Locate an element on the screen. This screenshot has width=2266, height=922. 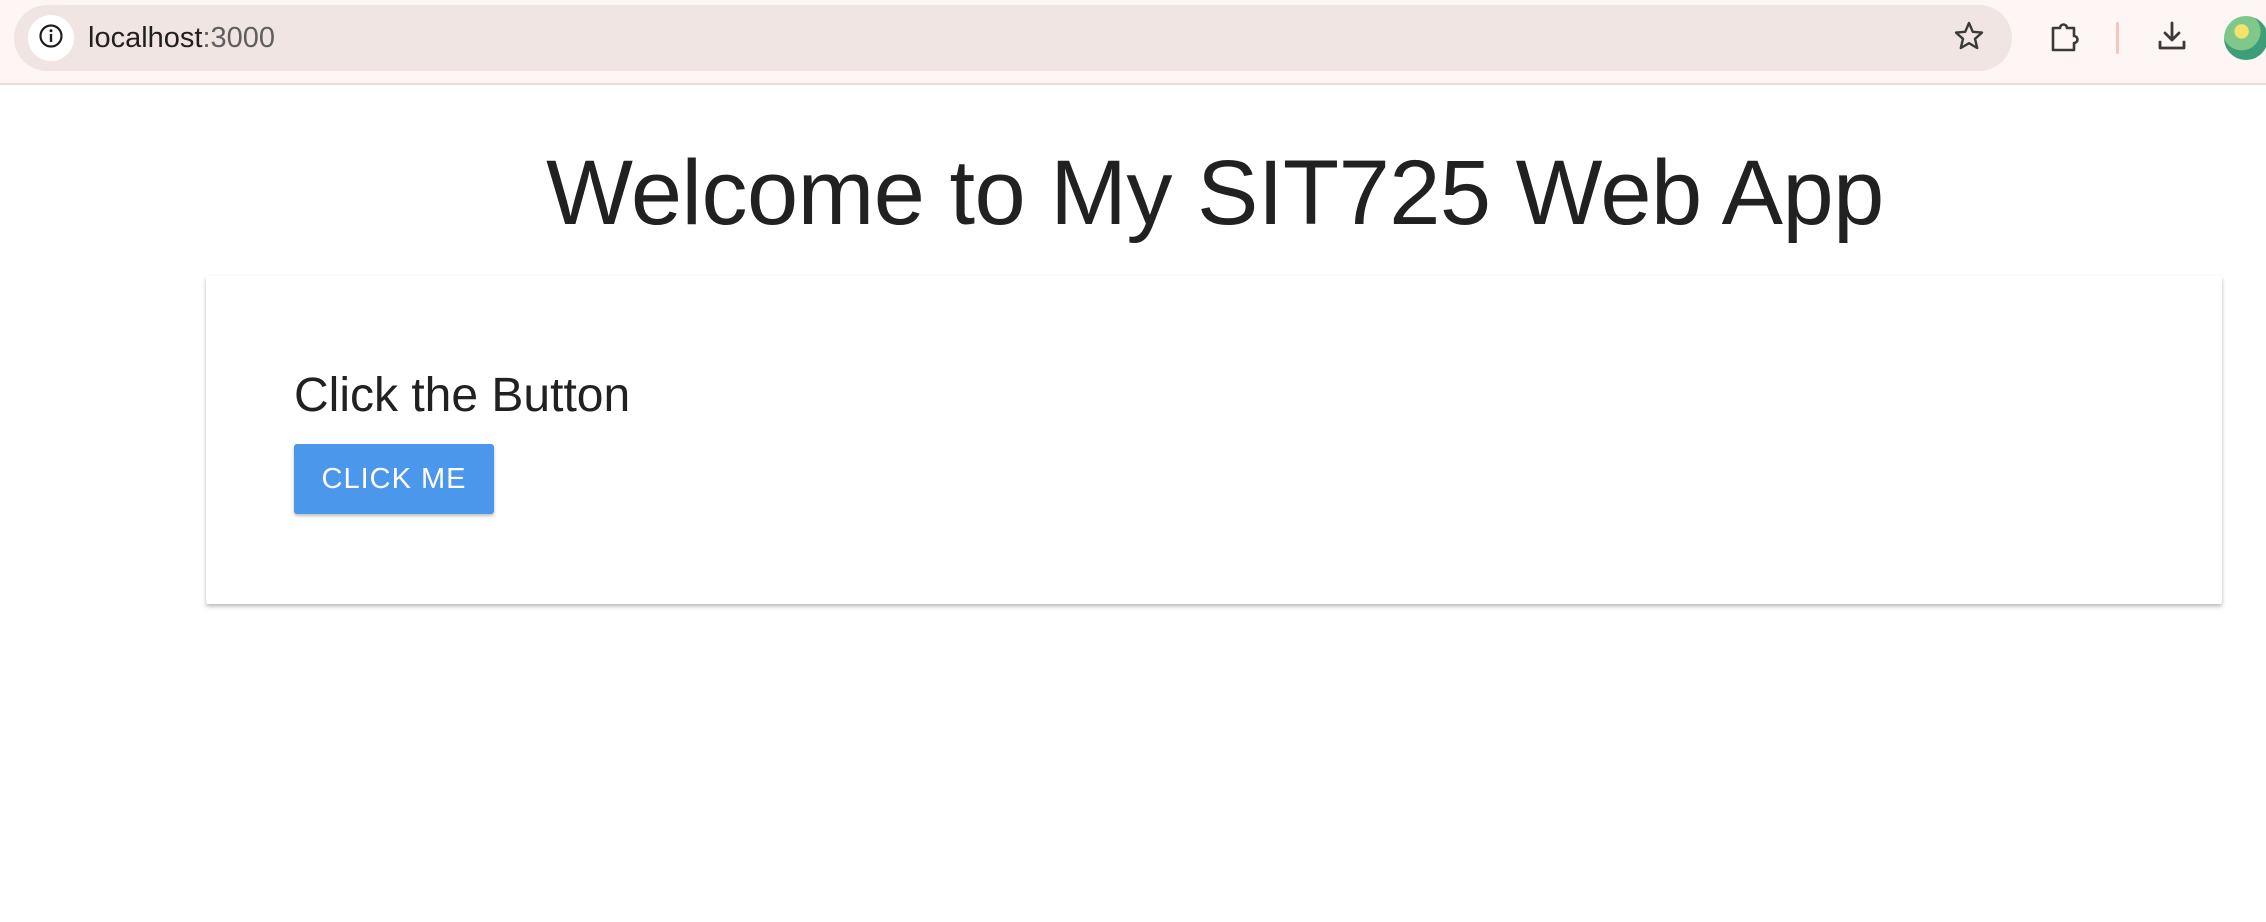
extensions-button is located at coordinates (2065, 38).